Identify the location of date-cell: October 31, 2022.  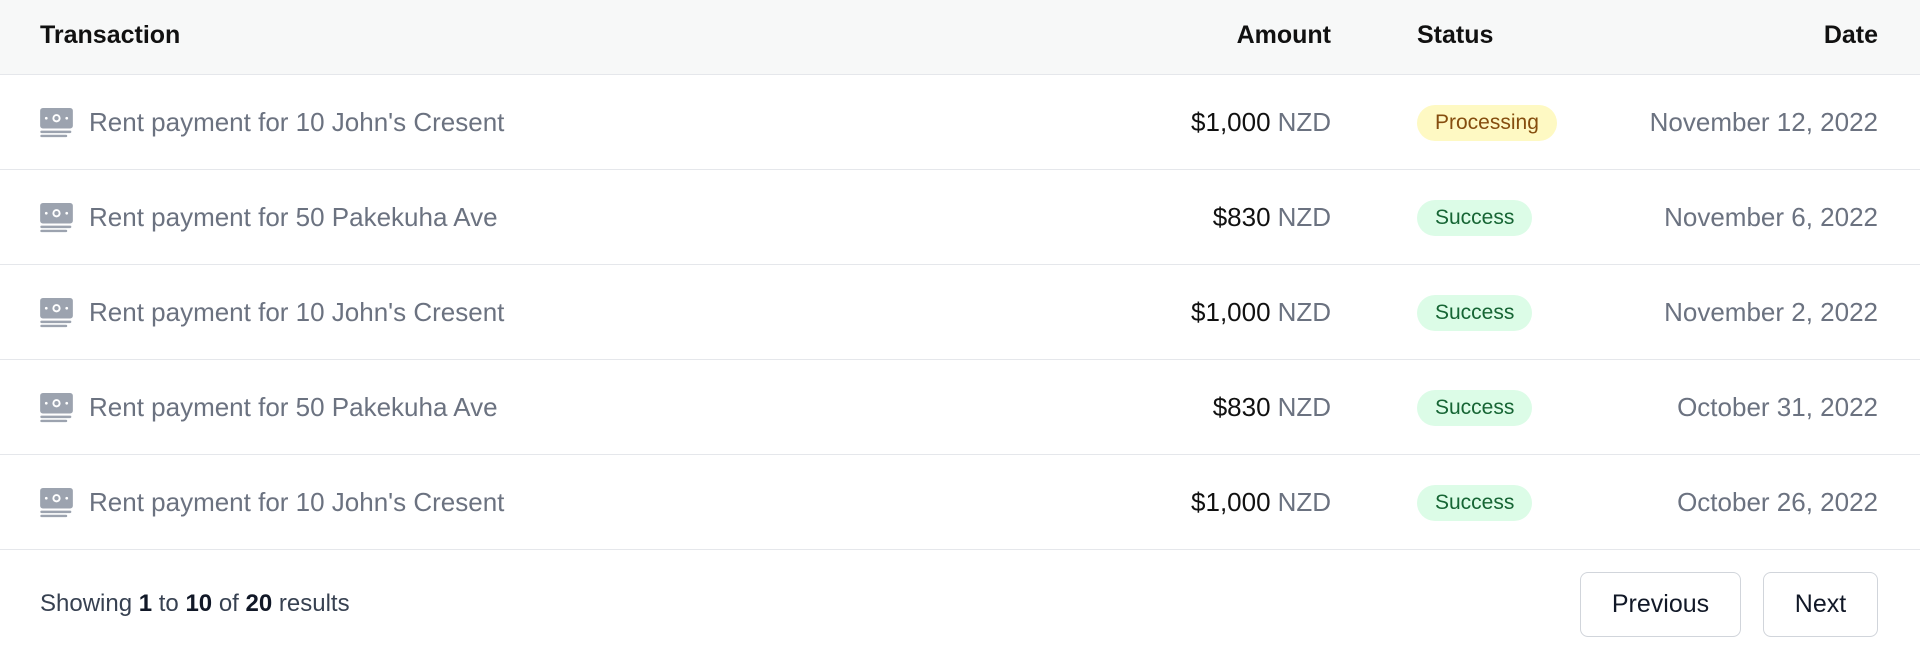
(1777, 407).